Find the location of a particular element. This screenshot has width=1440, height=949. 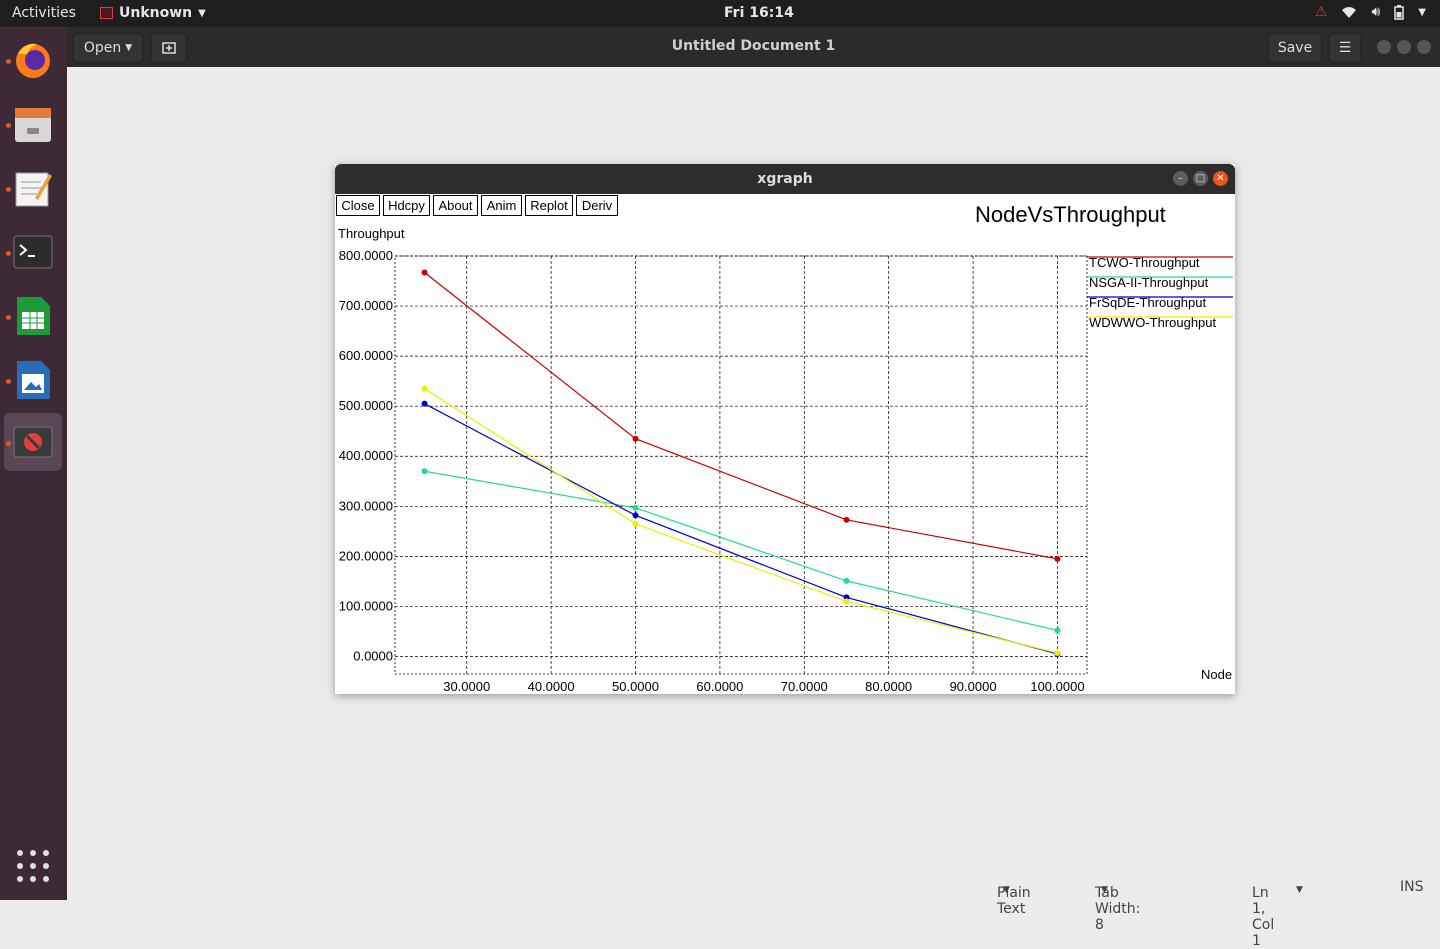

generic-app-icon is located at coordinates (33, 442).